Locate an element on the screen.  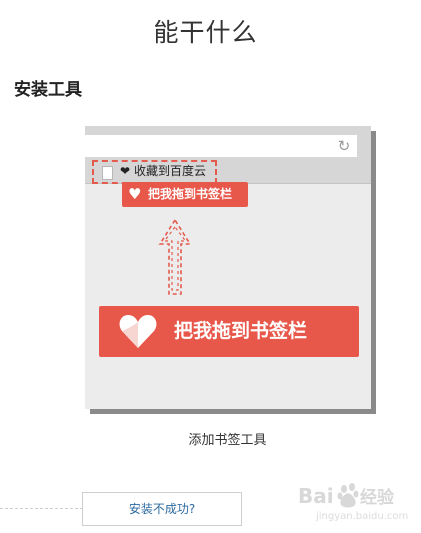
install-failed-button: 安装不成功? is located at coordinates (162, 509).